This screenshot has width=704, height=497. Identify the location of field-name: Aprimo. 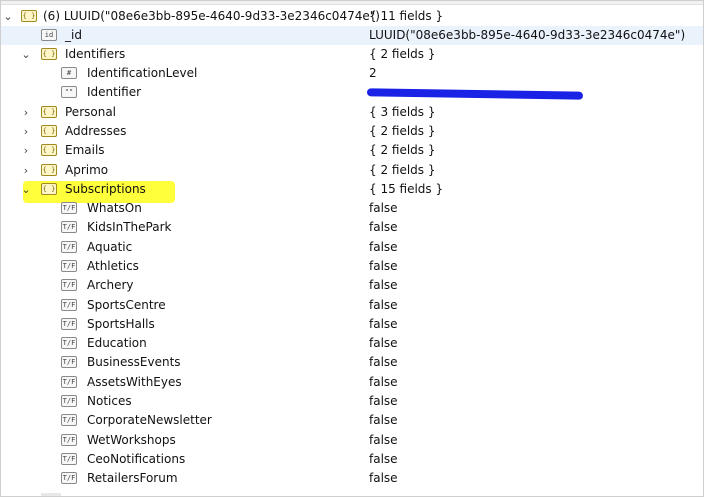
(87, 170).